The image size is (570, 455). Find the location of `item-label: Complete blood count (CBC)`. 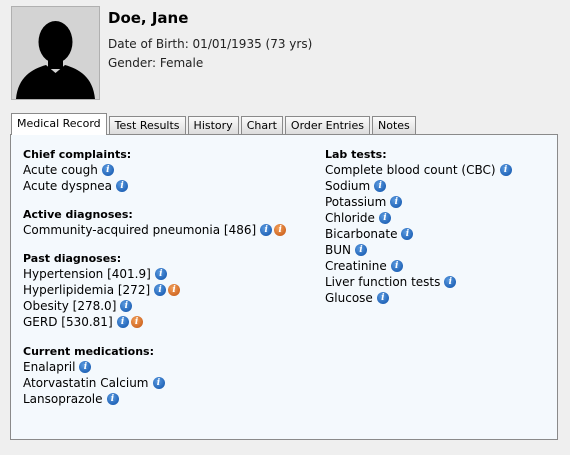

item-label: Complete blood count (CBC) is located at coordinates (410, 170).